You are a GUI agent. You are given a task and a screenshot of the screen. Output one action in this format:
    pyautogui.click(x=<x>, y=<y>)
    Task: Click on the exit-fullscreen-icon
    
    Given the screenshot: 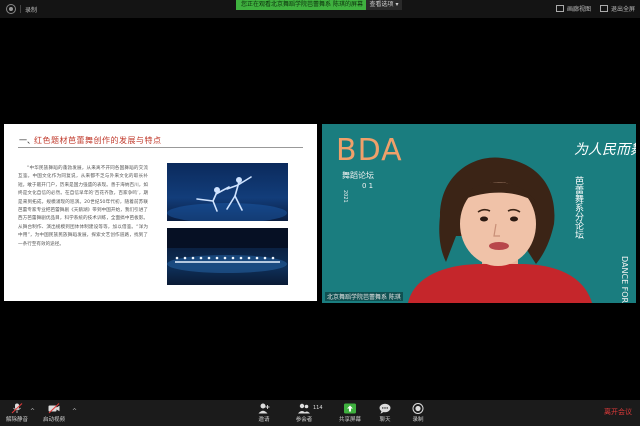 What is the action you would take?
    pyautogui.click(x=604, y=8)
    